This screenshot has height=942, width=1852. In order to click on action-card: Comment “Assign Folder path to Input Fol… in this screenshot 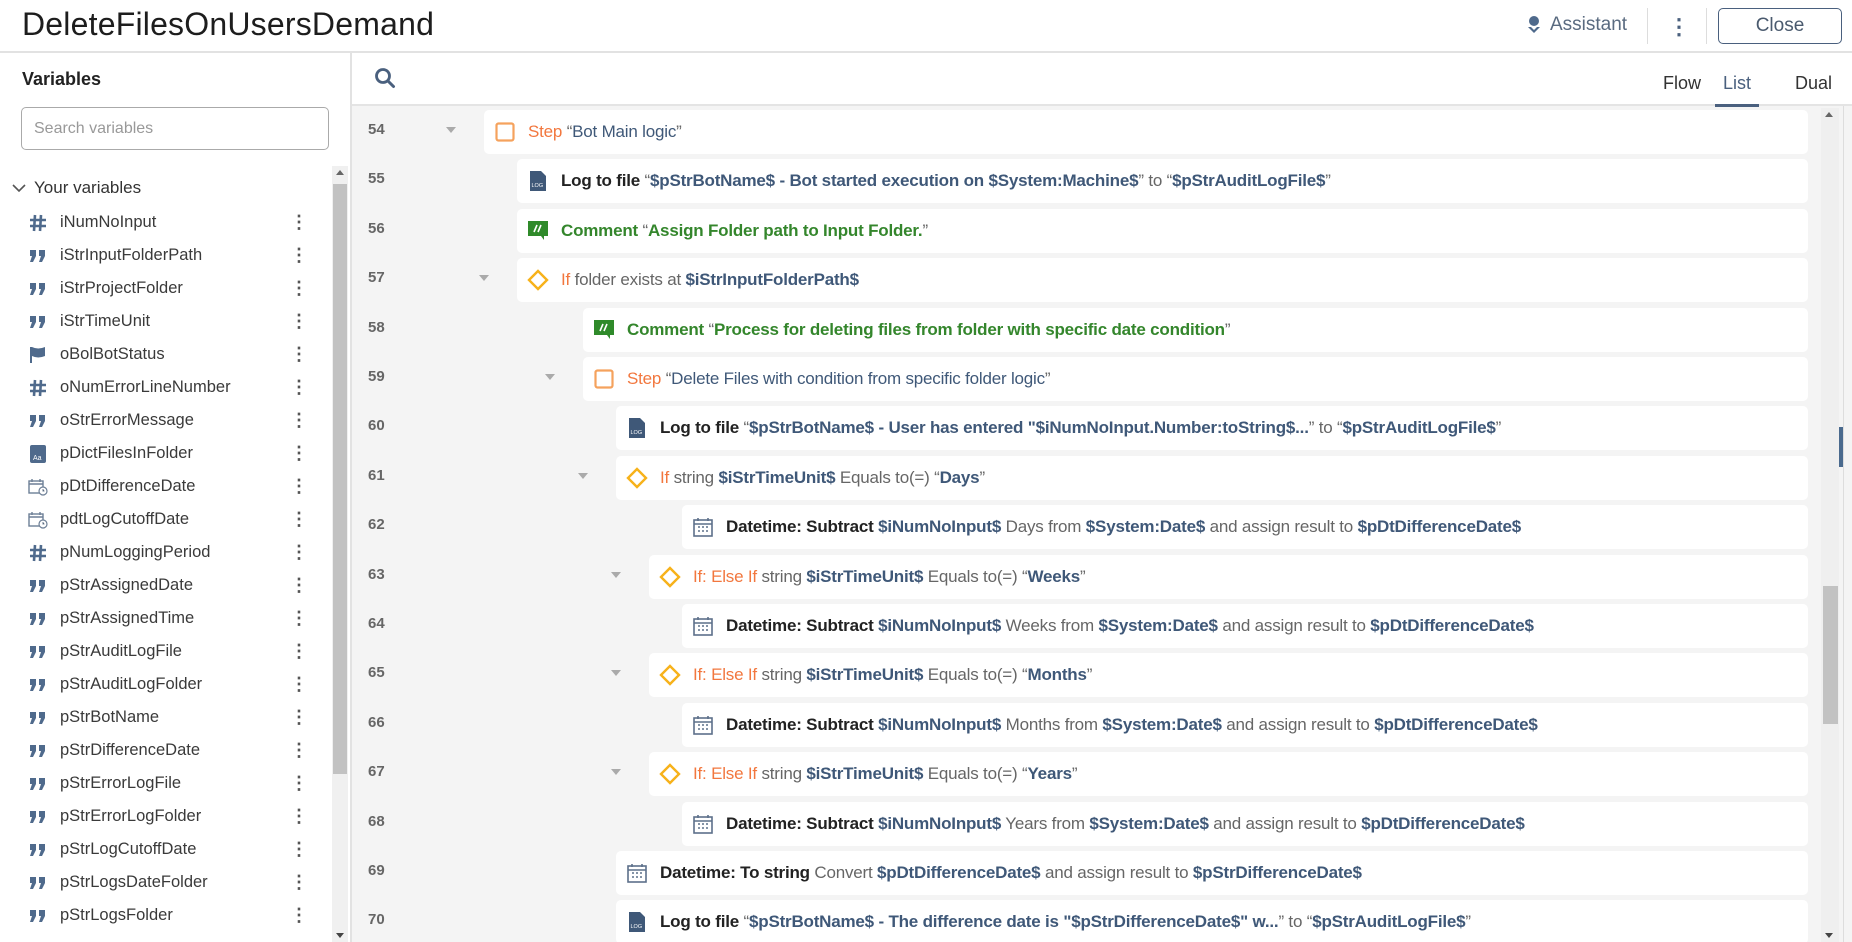, I will do `click(1162, 230)`.